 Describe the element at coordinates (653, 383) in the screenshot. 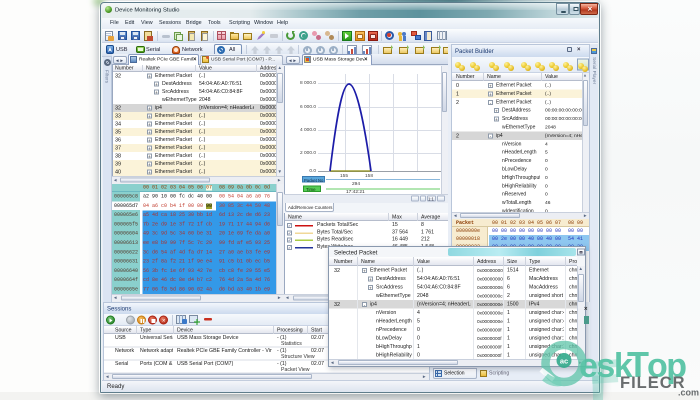

I see `svg-text: FILECR` at that location.